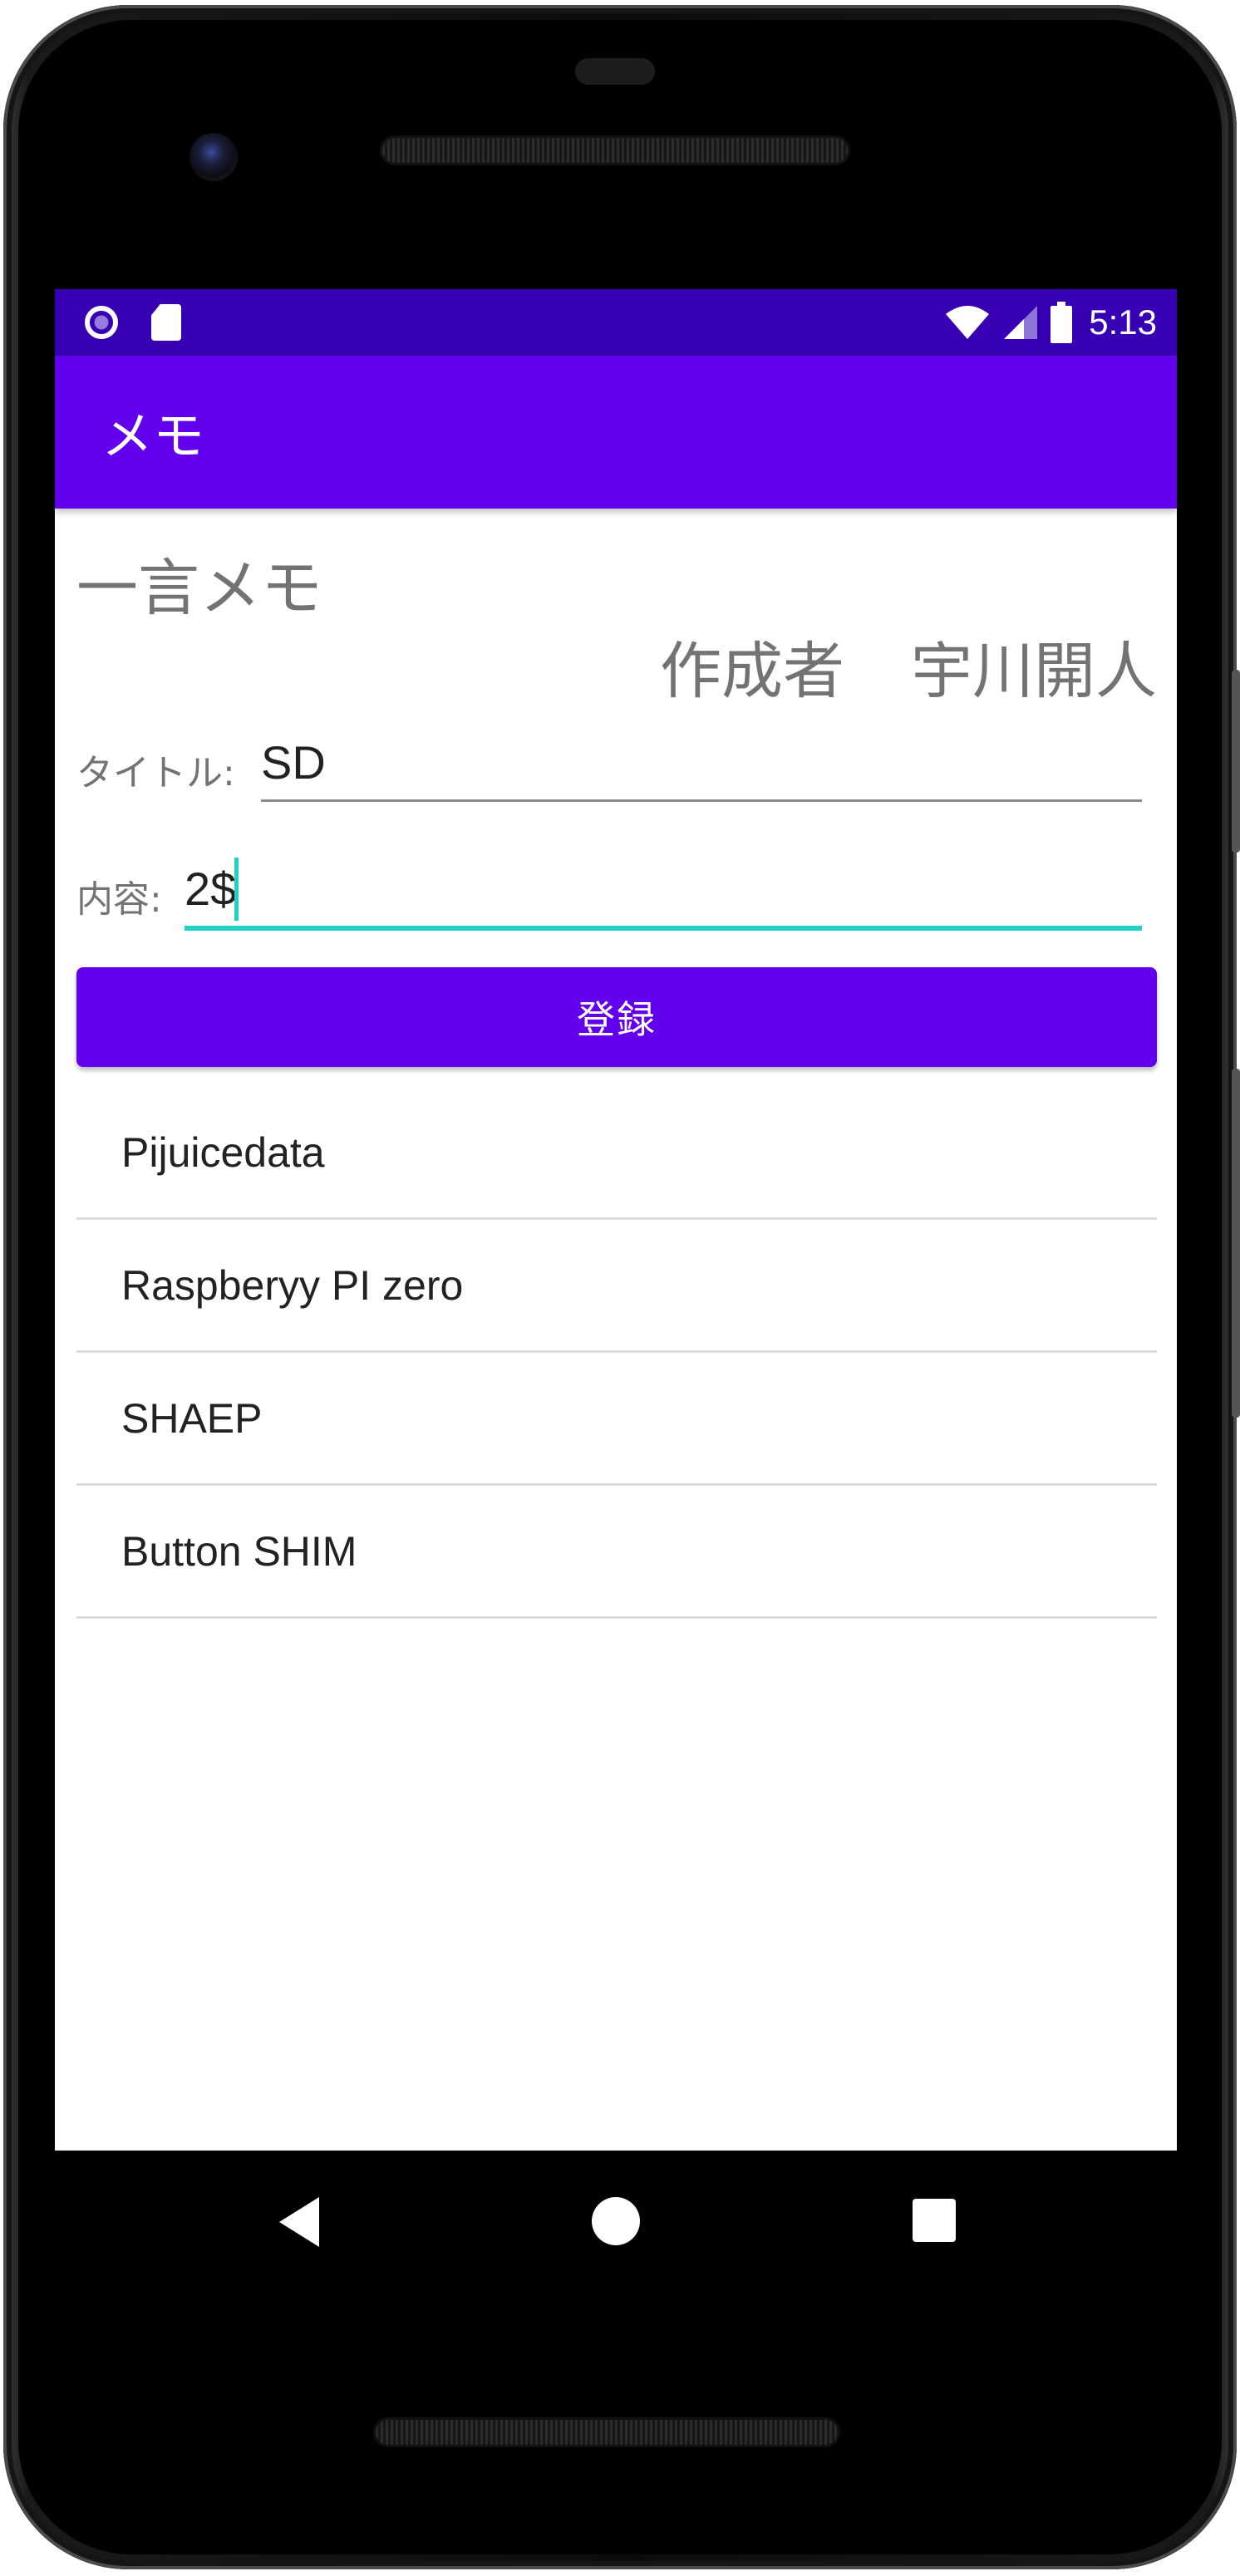  What do you see at coordinates (663, 891) in the screenshot?
I see `content-input` at bounding box center [663, 891].